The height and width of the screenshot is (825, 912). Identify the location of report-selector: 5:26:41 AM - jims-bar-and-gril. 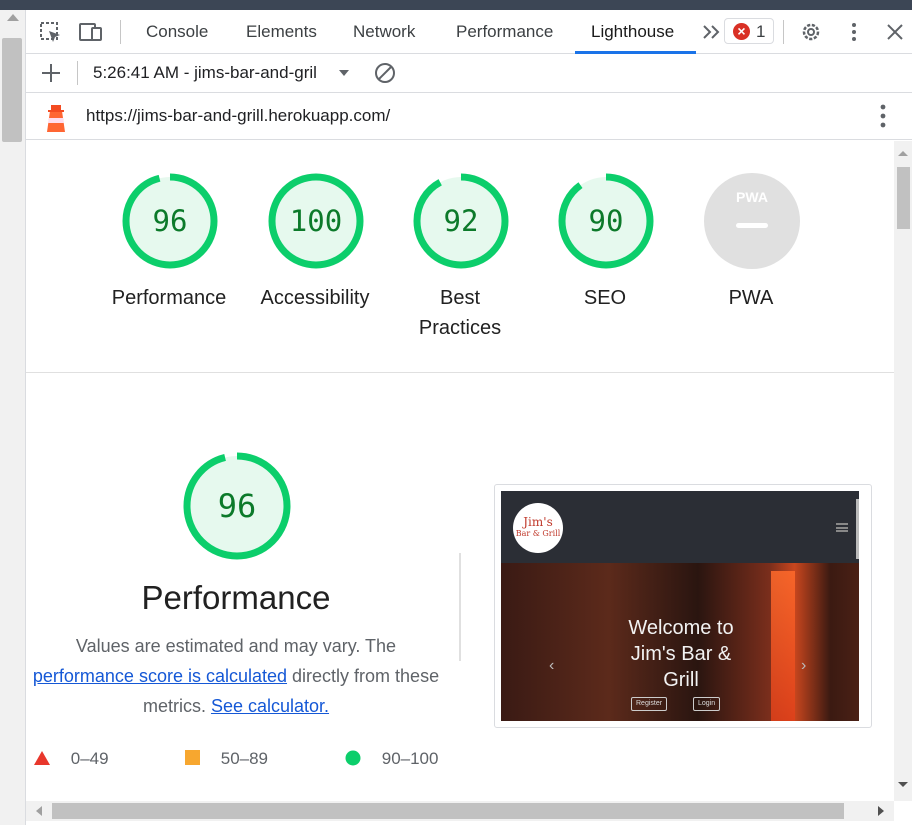
(205, 73).